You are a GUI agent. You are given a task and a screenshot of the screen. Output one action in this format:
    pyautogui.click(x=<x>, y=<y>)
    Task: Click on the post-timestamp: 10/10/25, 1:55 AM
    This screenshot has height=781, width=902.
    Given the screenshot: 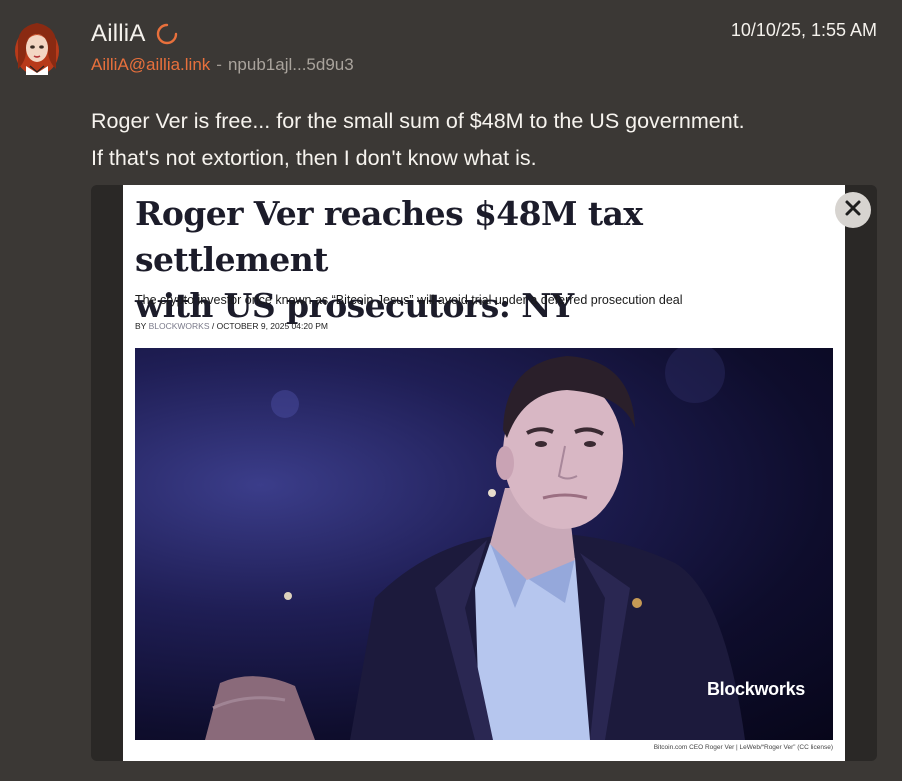 What is the action you would take?
    pyautogui.click(x=804, y=30)
    